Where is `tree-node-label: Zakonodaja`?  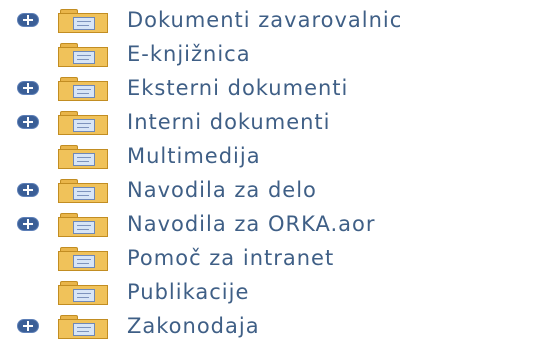 tree-node-label: Zakonodaja is located at coordinates (193, 326).